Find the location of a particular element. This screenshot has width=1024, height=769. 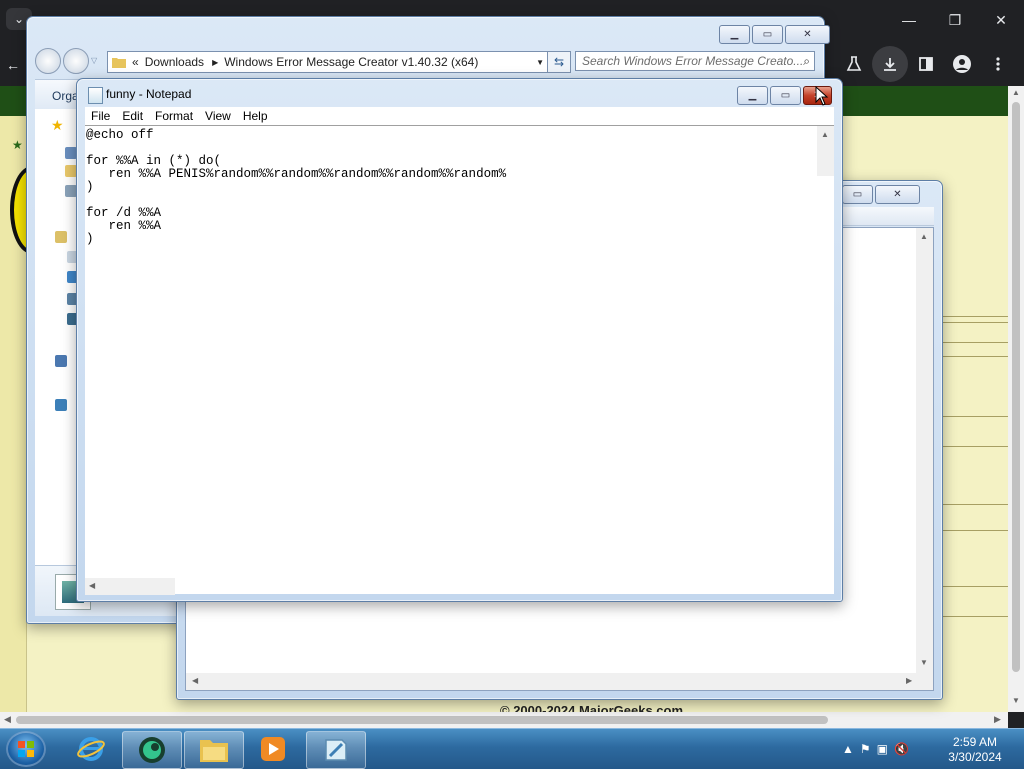

nav-buttons: ▽ is located at coordinates (66, 61).